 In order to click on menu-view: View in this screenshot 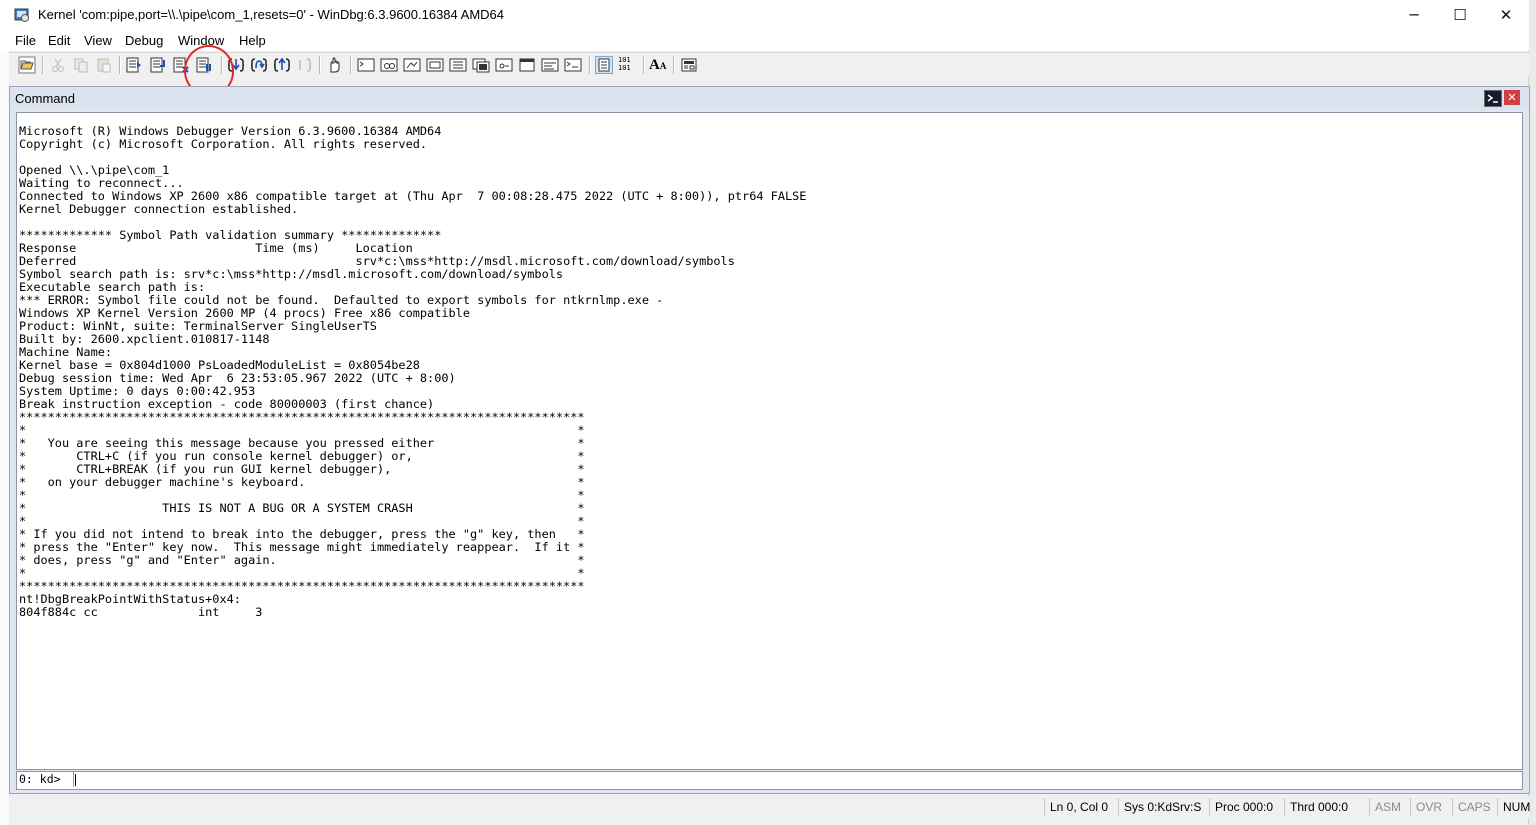, I will do `click(98, 40)`.